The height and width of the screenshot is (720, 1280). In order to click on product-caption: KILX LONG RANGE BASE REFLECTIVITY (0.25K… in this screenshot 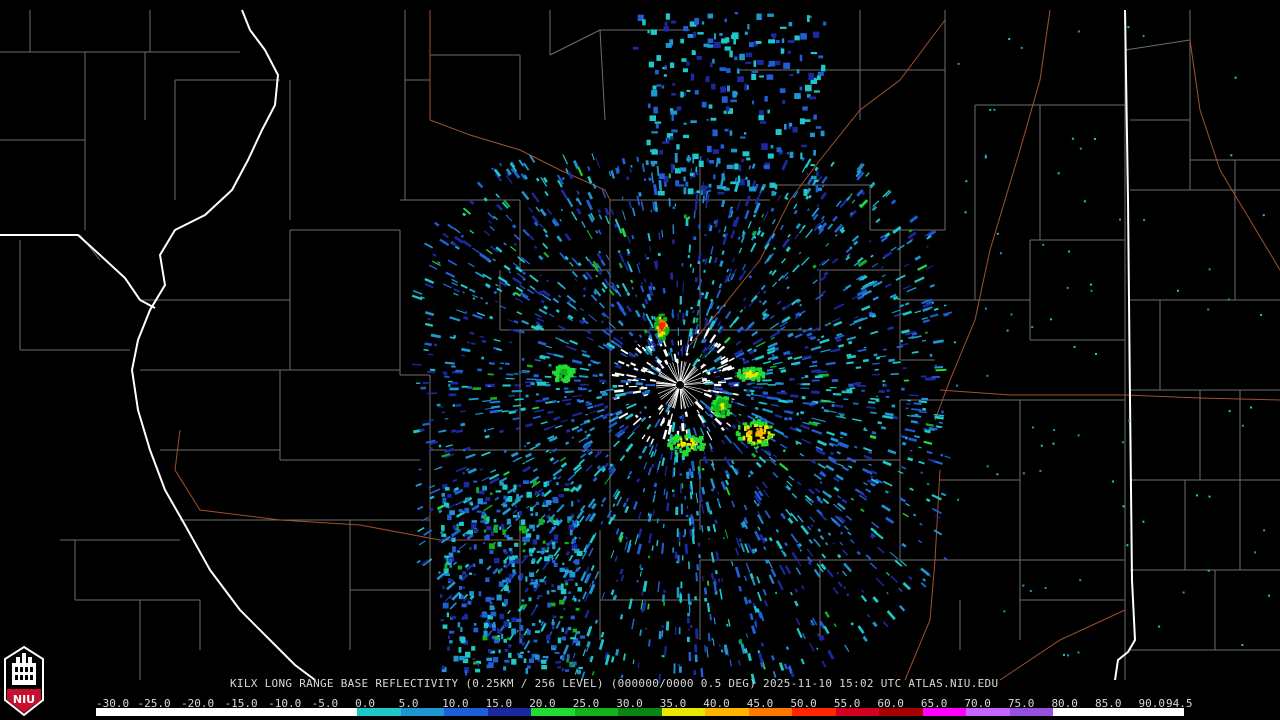, I will do `click(614, 683)`.